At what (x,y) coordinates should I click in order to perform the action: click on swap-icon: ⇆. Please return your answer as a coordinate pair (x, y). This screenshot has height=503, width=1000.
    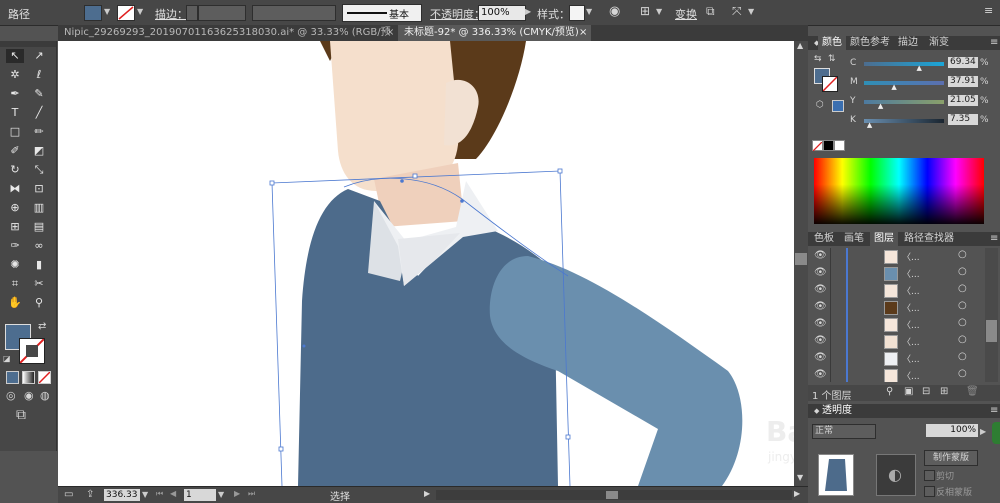
    Looking at the image, I should click on (818, 59).